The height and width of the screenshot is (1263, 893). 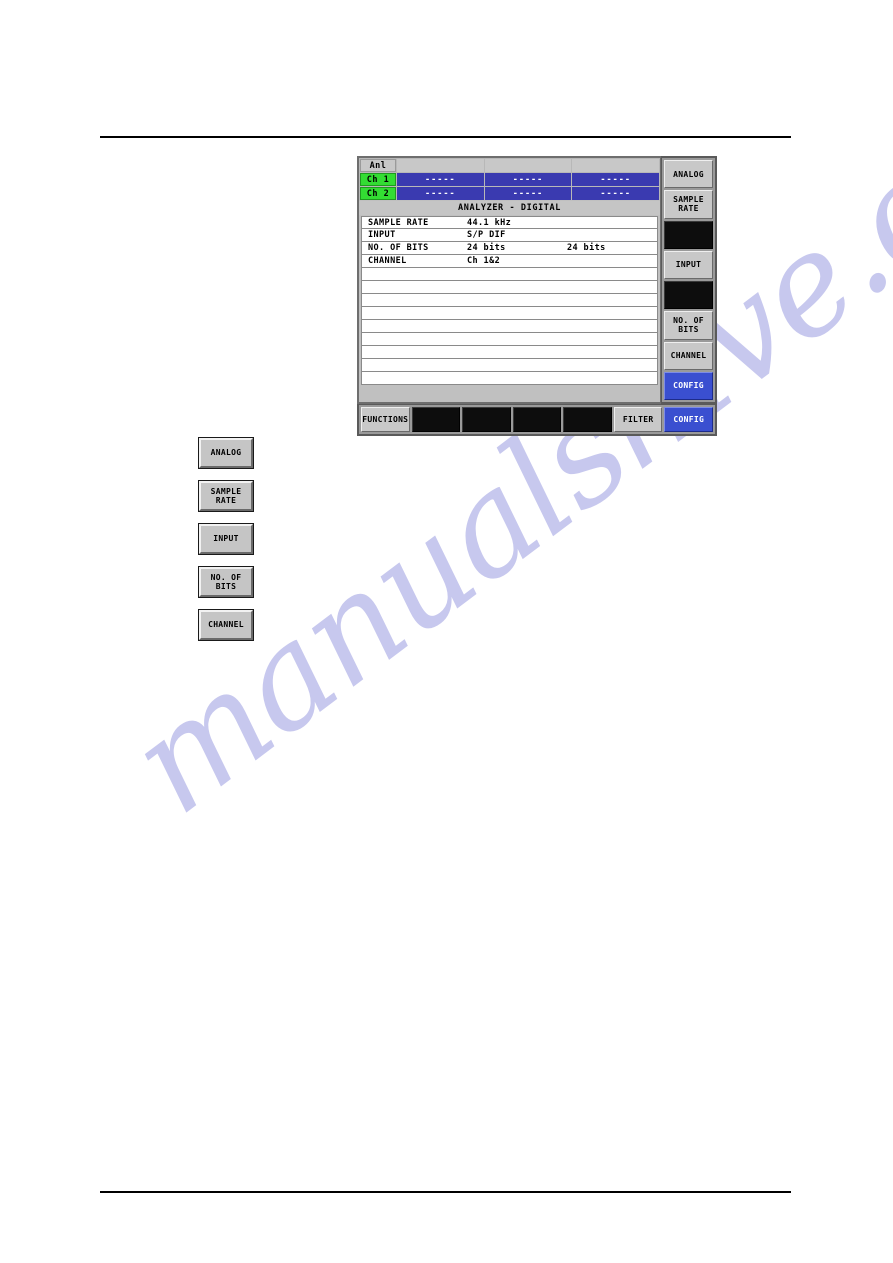 I want to click on key-channel: CHANNEL, so click(x=226, y=625).